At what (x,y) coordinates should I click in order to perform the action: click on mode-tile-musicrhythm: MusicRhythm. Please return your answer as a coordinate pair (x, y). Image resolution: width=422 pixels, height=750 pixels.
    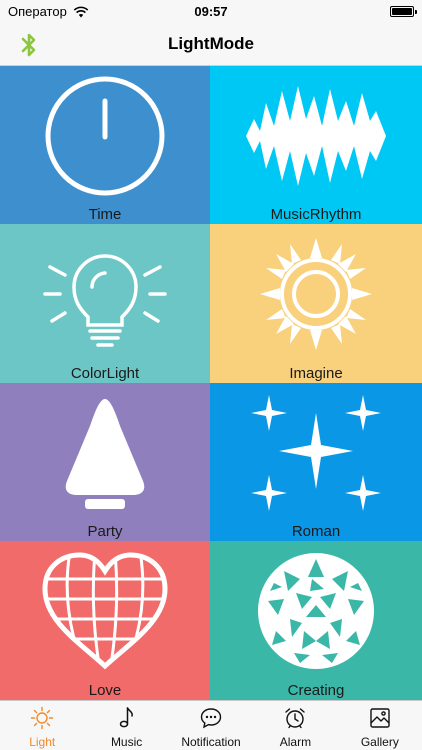
    Looking at the image, I should click on (316, 145).